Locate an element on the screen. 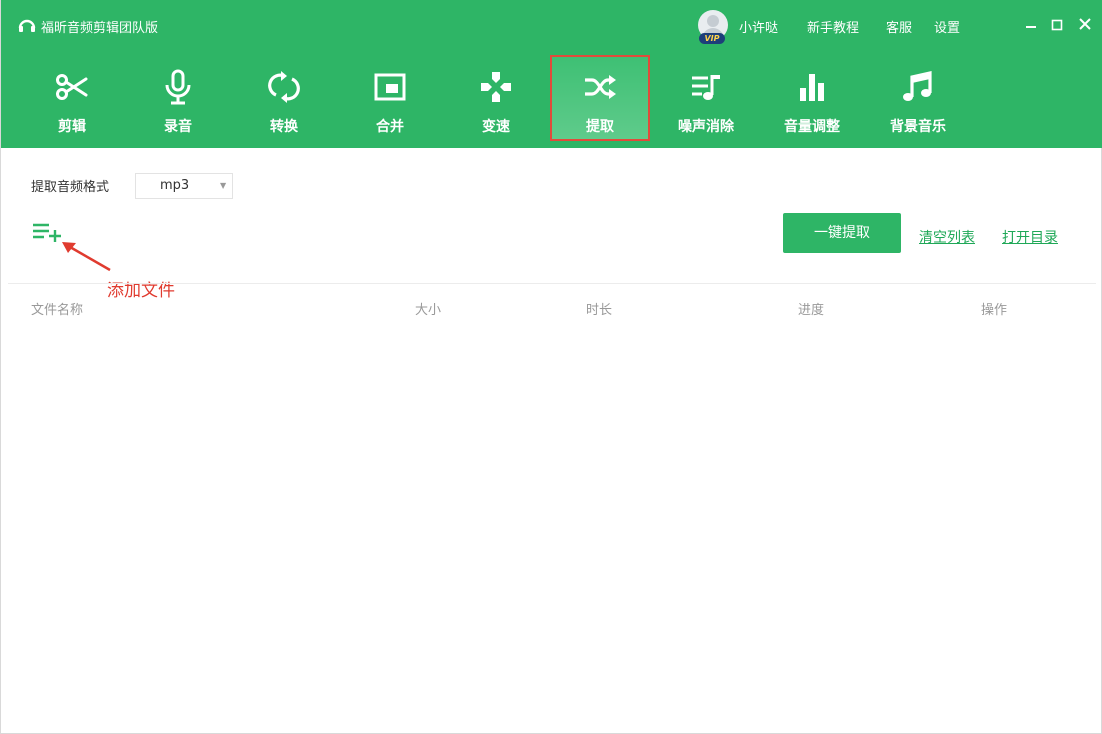 This screenshot has width=1102, height=734. tool-convert: 转换 is located at coordinates (284, 98).